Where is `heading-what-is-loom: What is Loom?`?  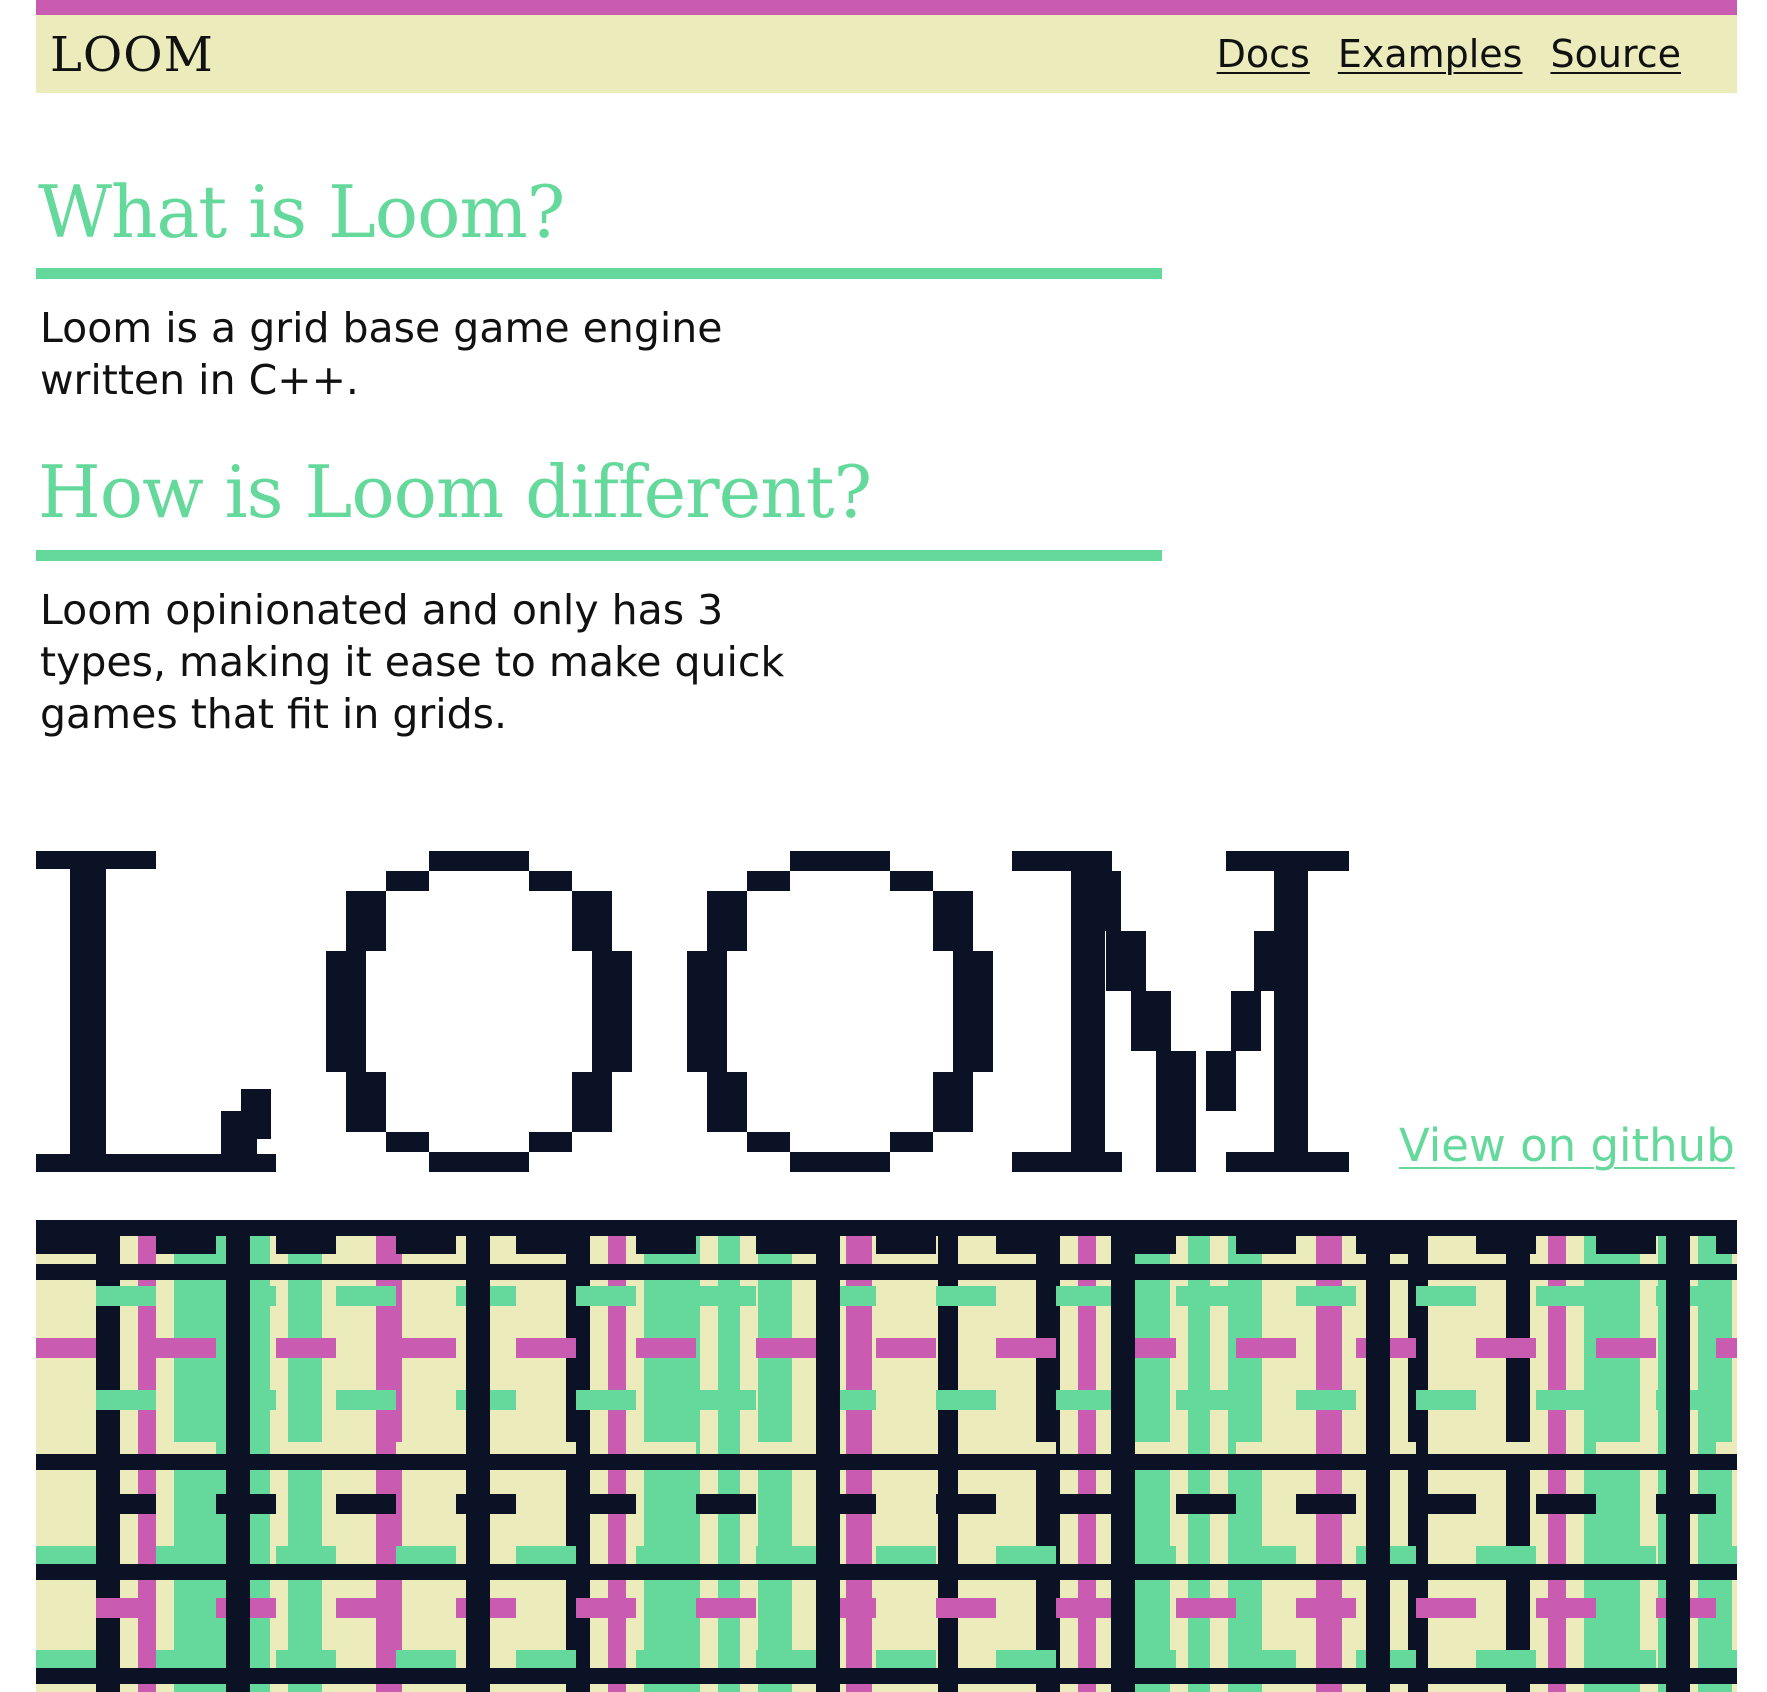 heading-what-is-loom: What is Loom? is located at coordinates (301, 212).